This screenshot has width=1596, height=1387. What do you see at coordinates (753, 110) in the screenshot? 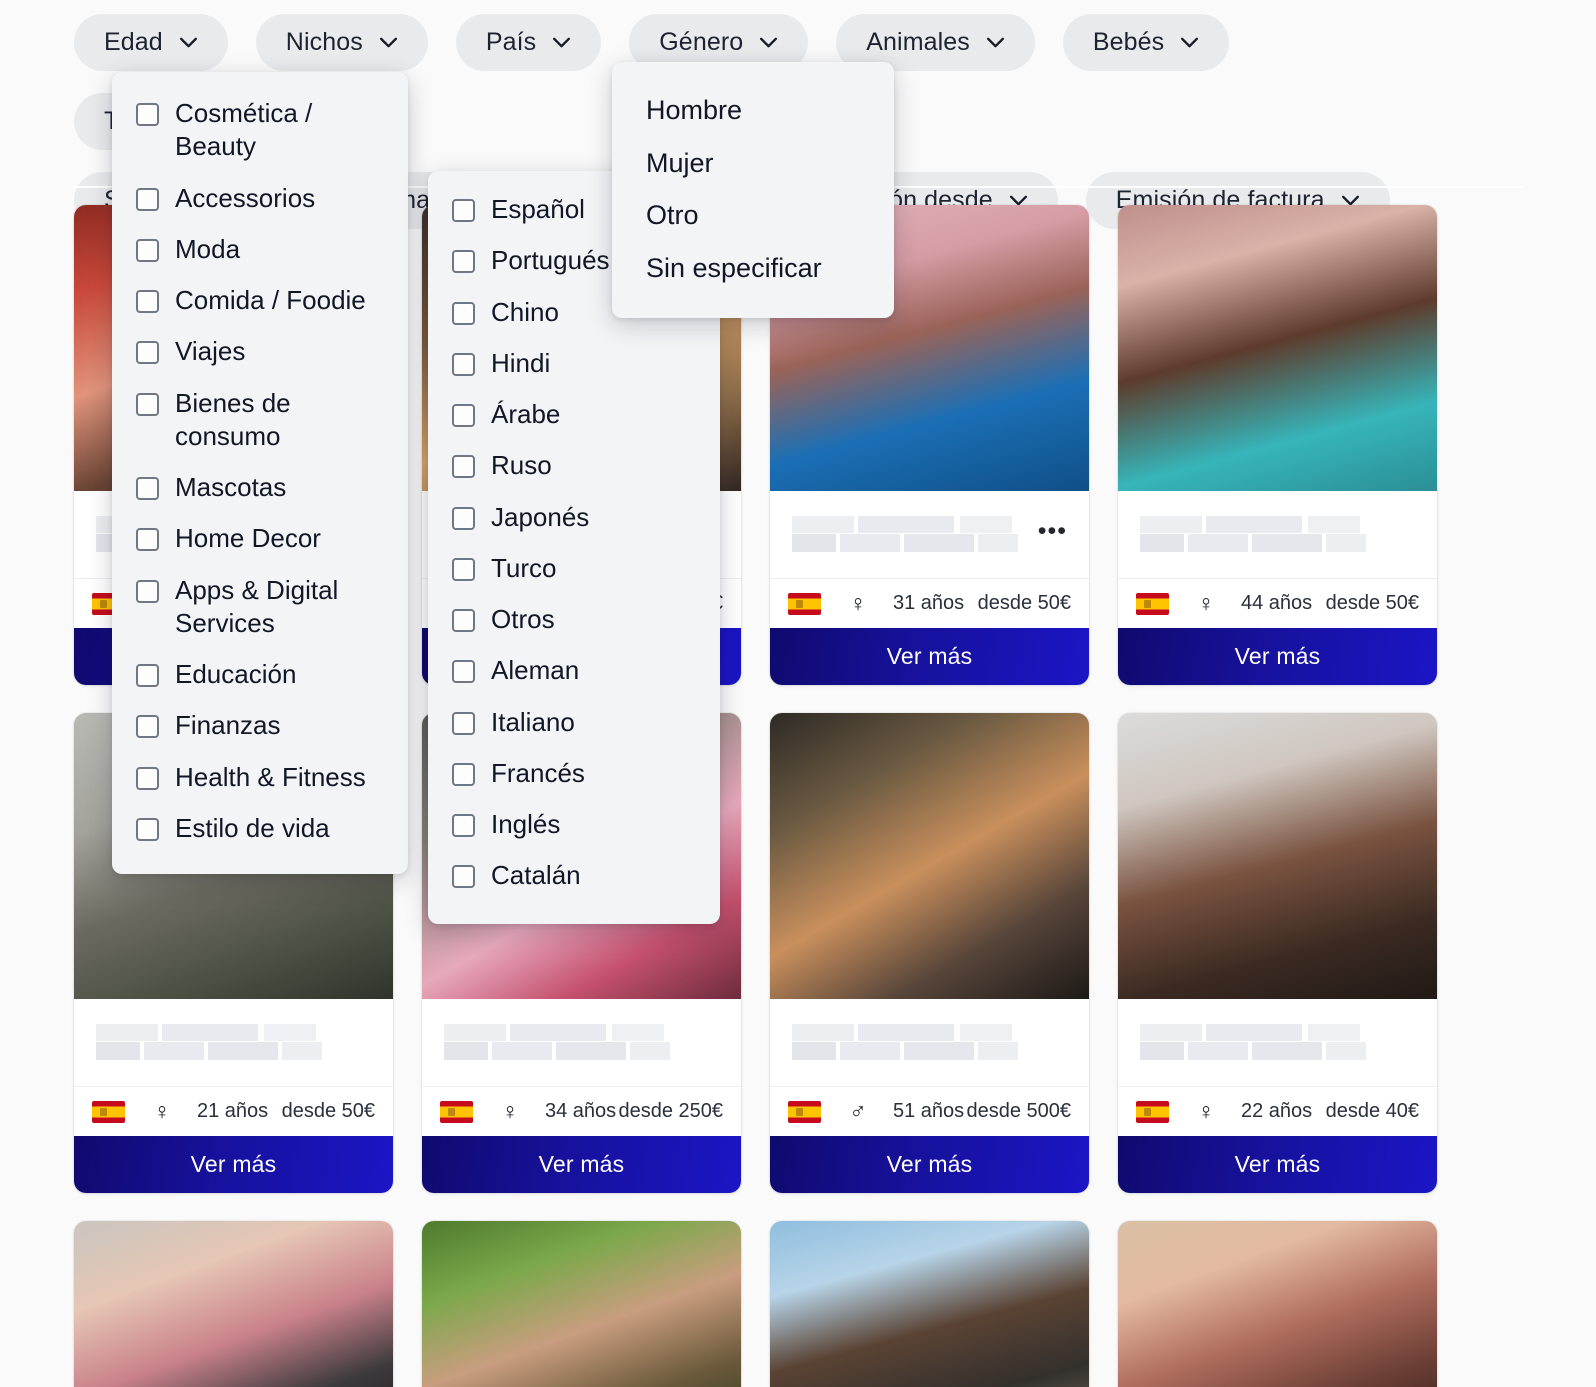
I see `dropdown-option-genero: Hombre` at bounding box center [753, 110].